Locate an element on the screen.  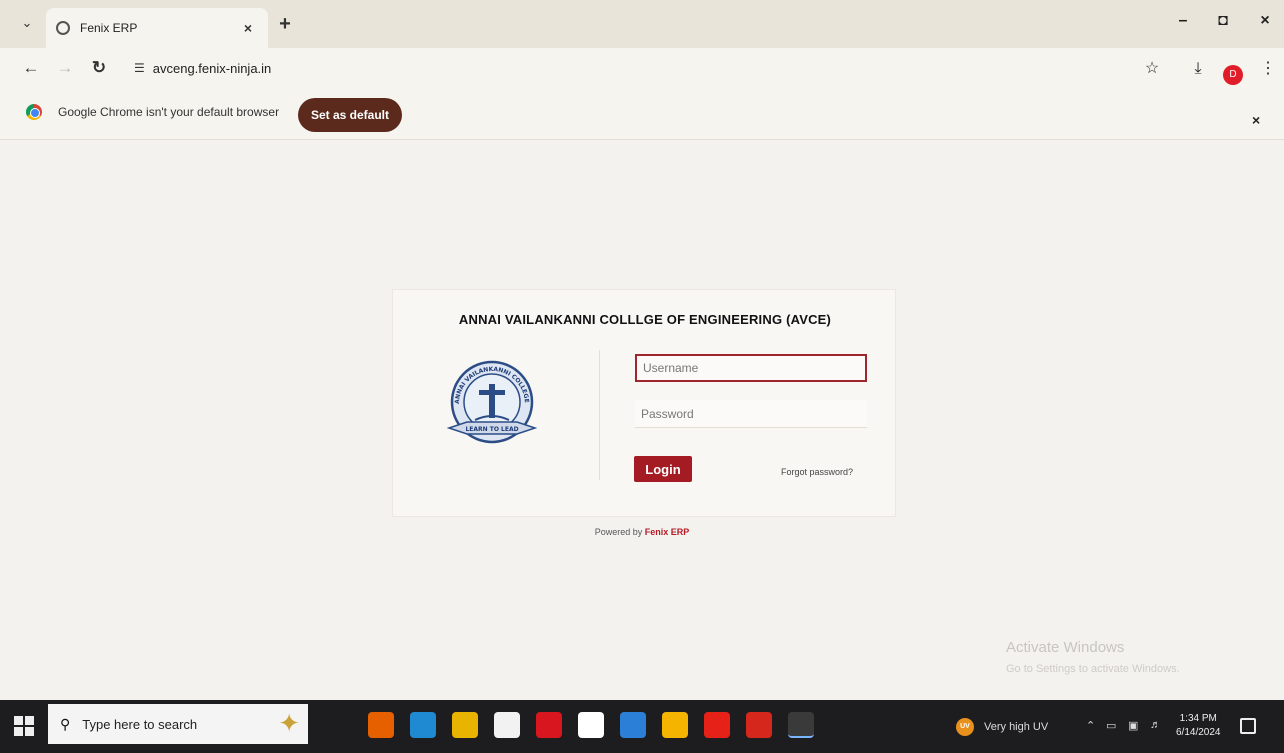
search-highlight-corn-icon: ✦ is located at coordinates (289, 723).